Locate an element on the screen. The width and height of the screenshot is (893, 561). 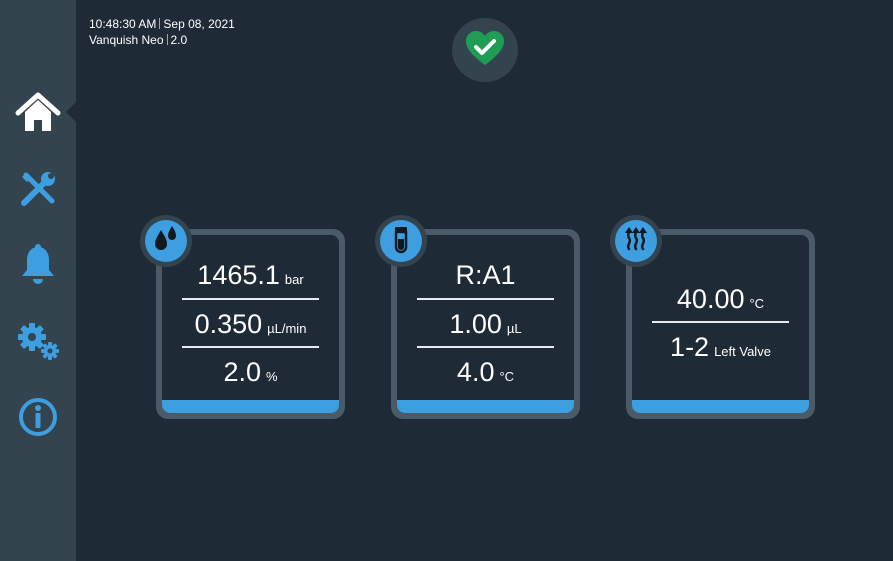
sidebar is located at coordinates (38, 280).